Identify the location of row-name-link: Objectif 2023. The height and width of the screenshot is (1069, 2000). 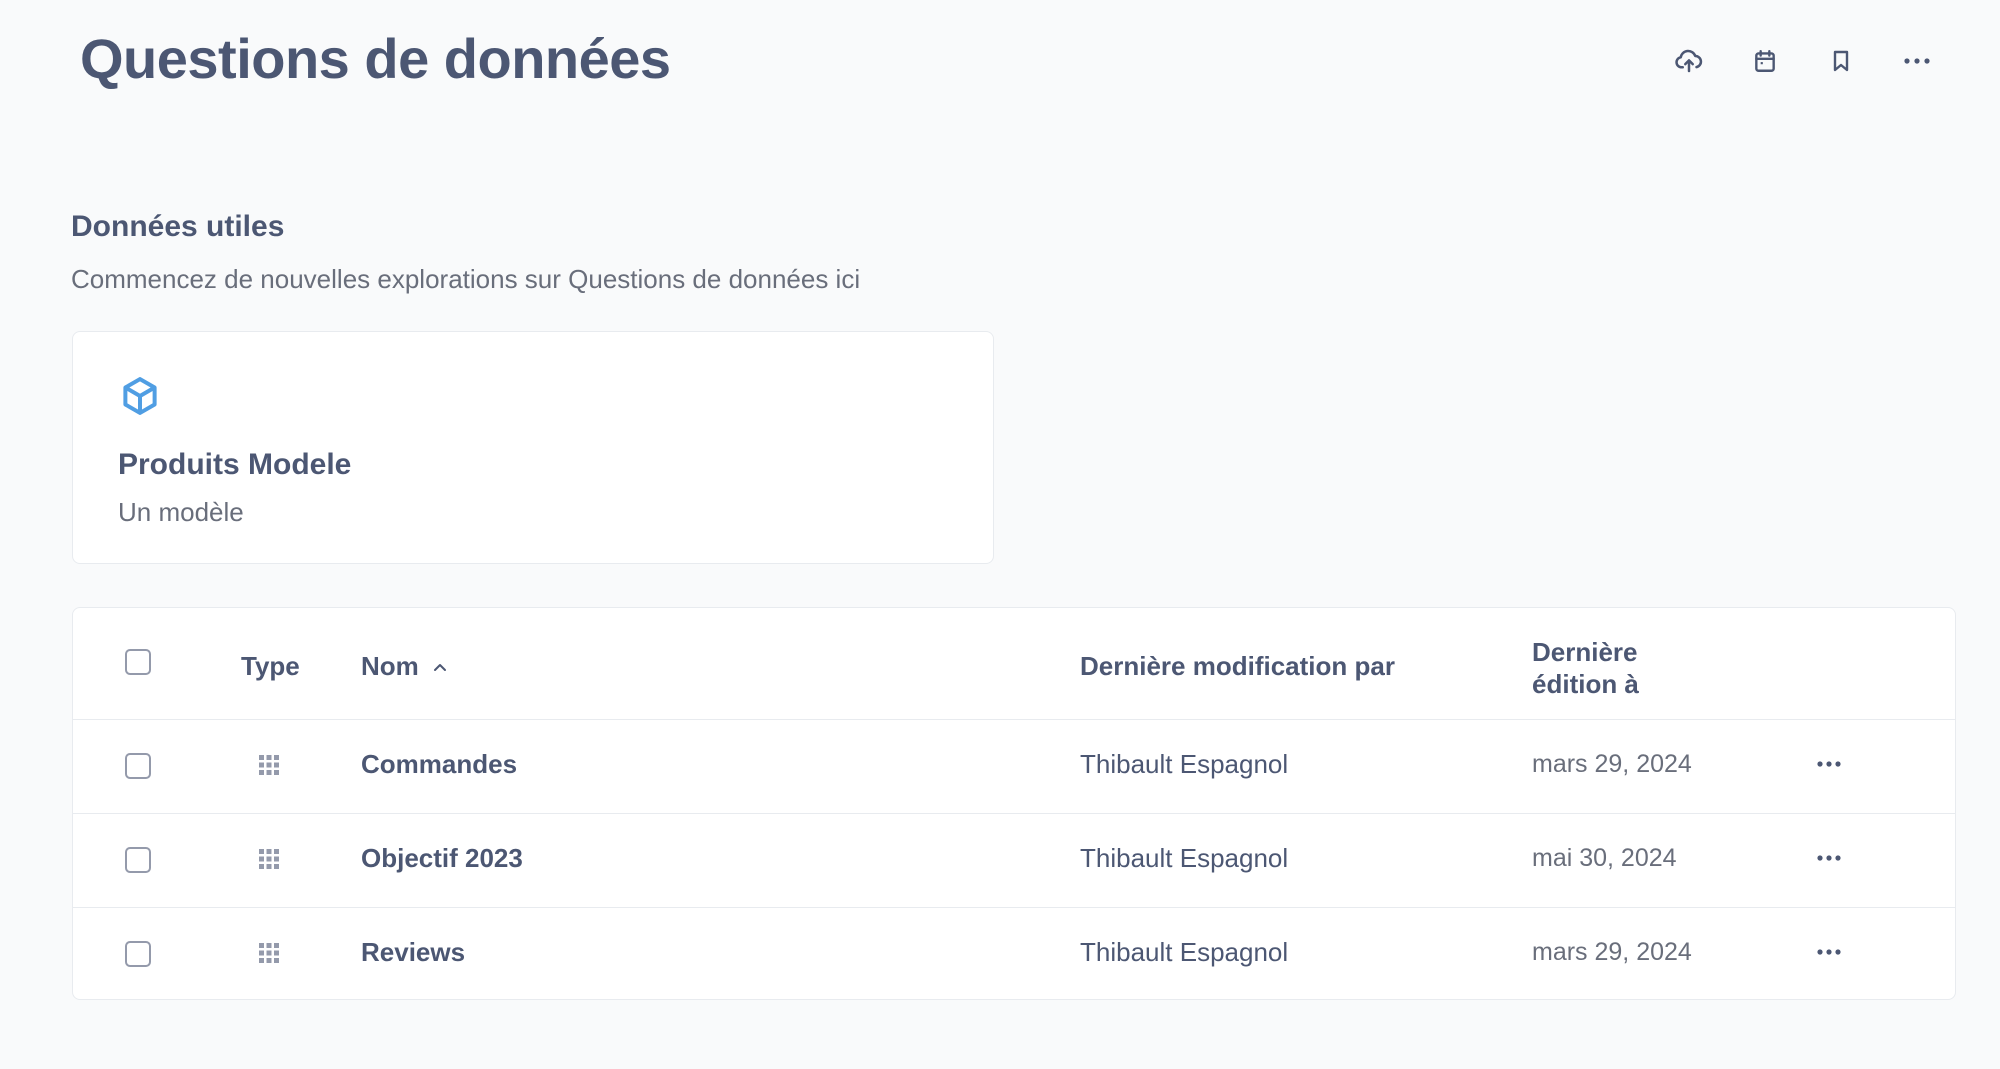
(442, 858).